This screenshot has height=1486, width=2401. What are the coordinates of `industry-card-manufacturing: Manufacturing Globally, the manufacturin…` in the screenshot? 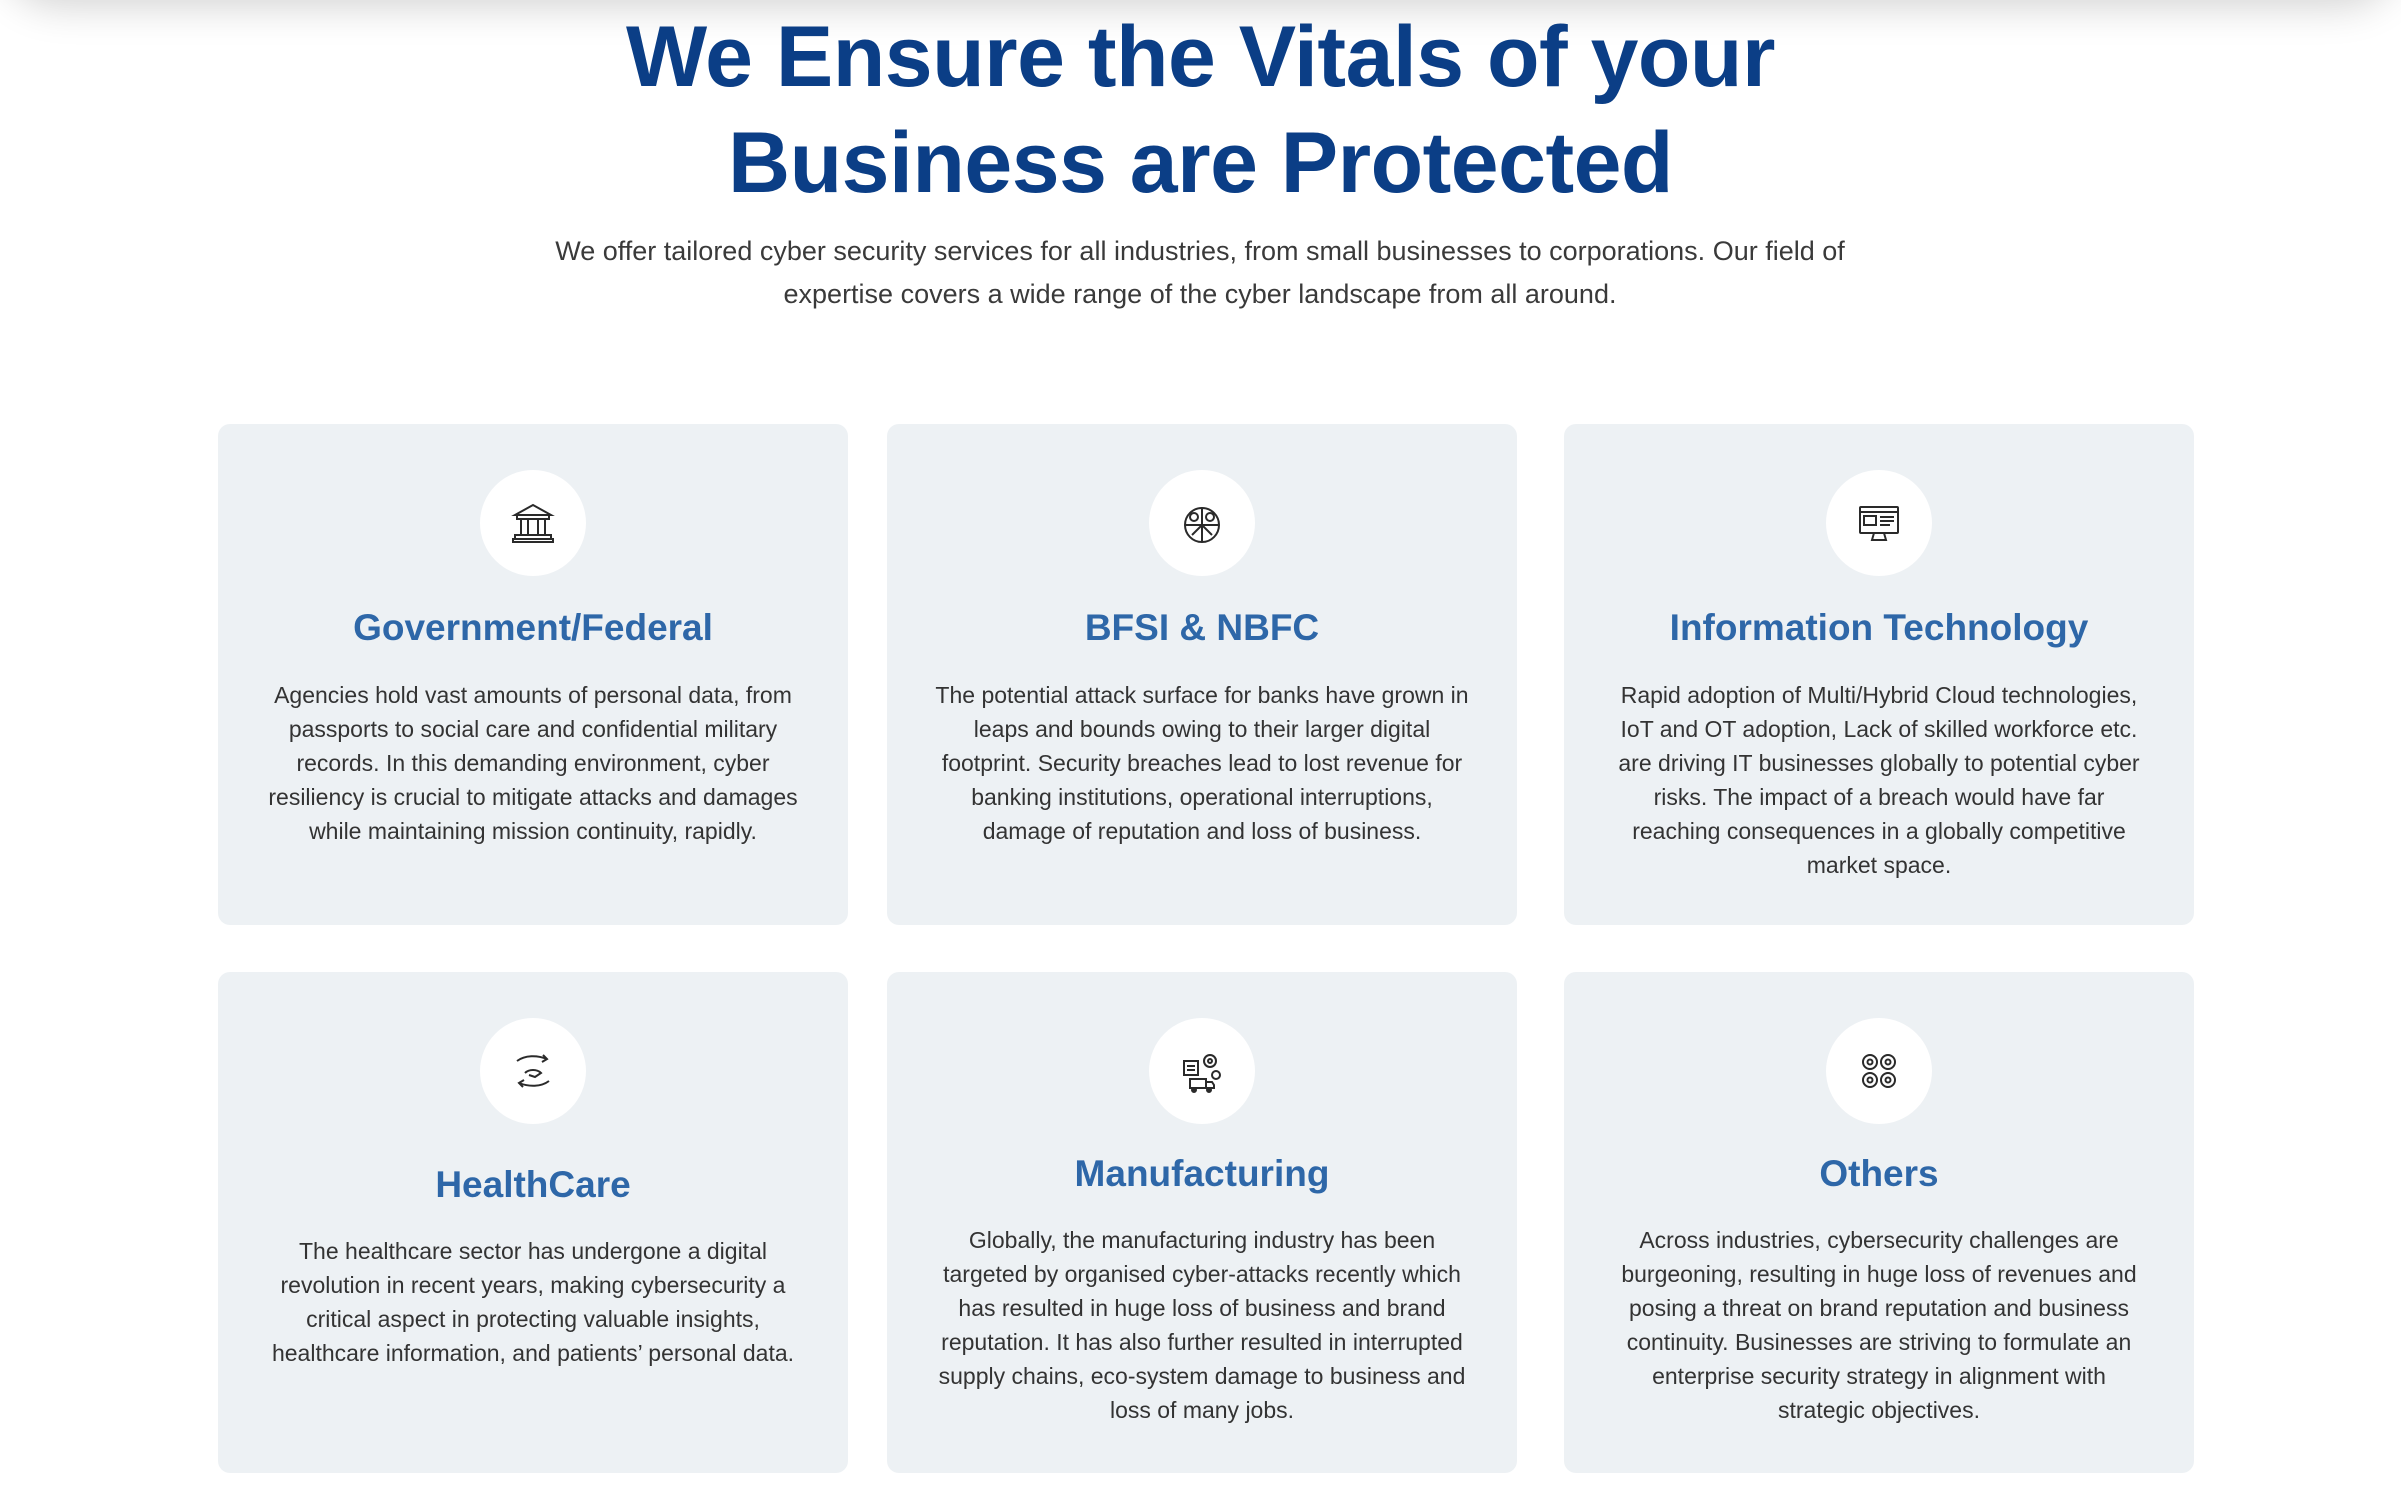 It's located at (1202, 1222).